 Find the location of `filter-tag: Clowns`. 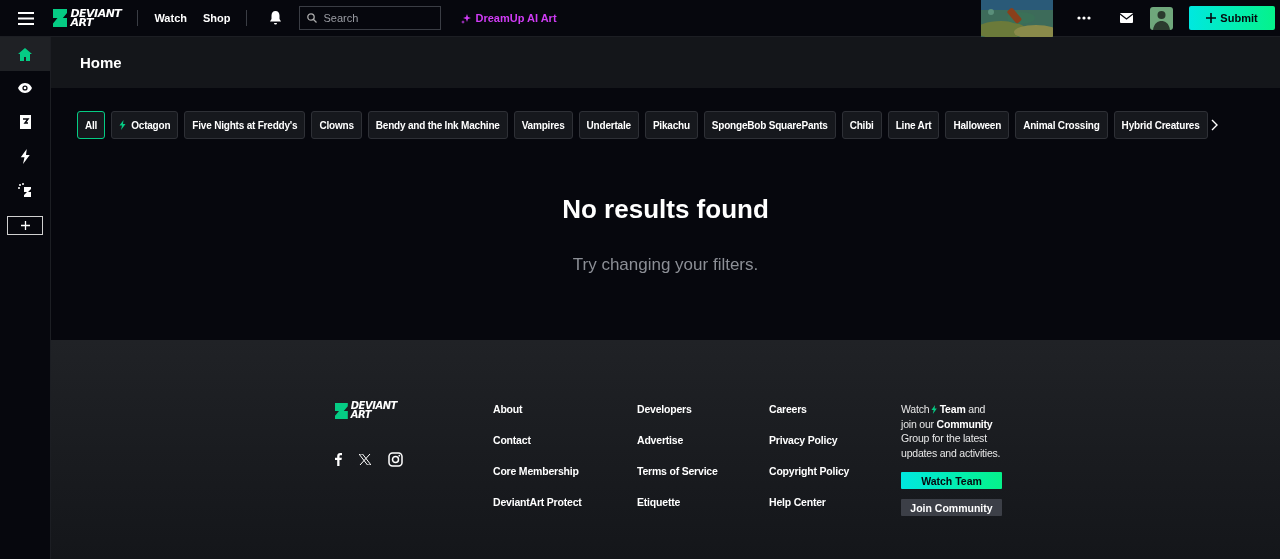

filter-tag: Clowns is located at coordinates (336, 125).